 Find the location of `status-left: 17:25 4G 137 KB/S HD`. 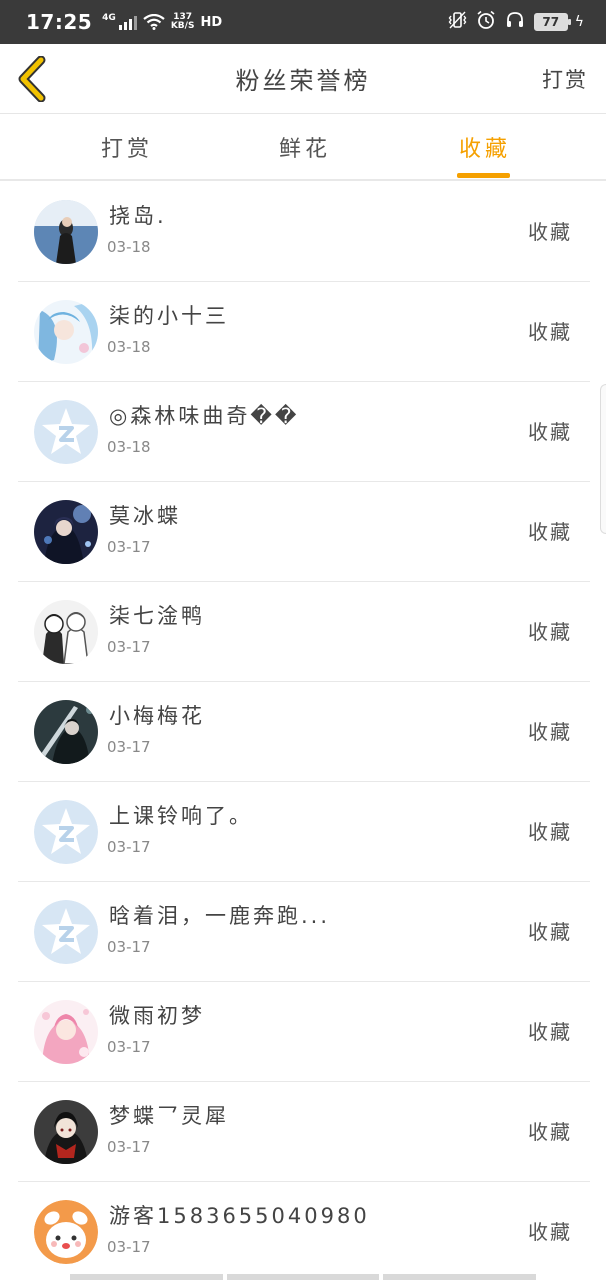

status-left: 17:25 4G 137 KB/S HD is located at coordinates (124, 22).